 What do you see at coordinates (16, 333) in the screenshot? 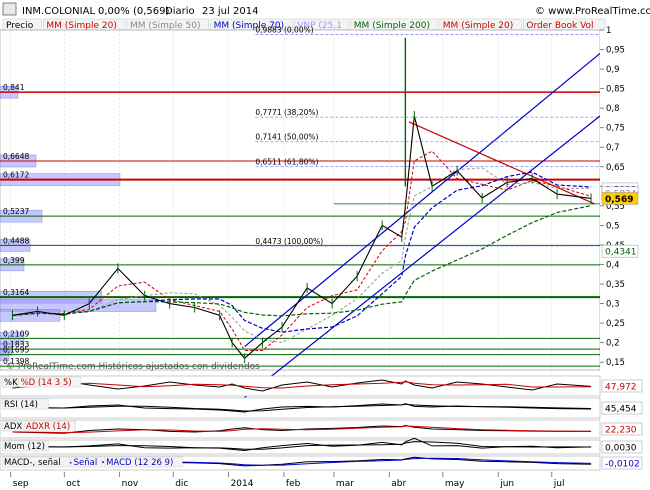
I see `level-label-7: 0,2109` at bounding box center [16, 333].